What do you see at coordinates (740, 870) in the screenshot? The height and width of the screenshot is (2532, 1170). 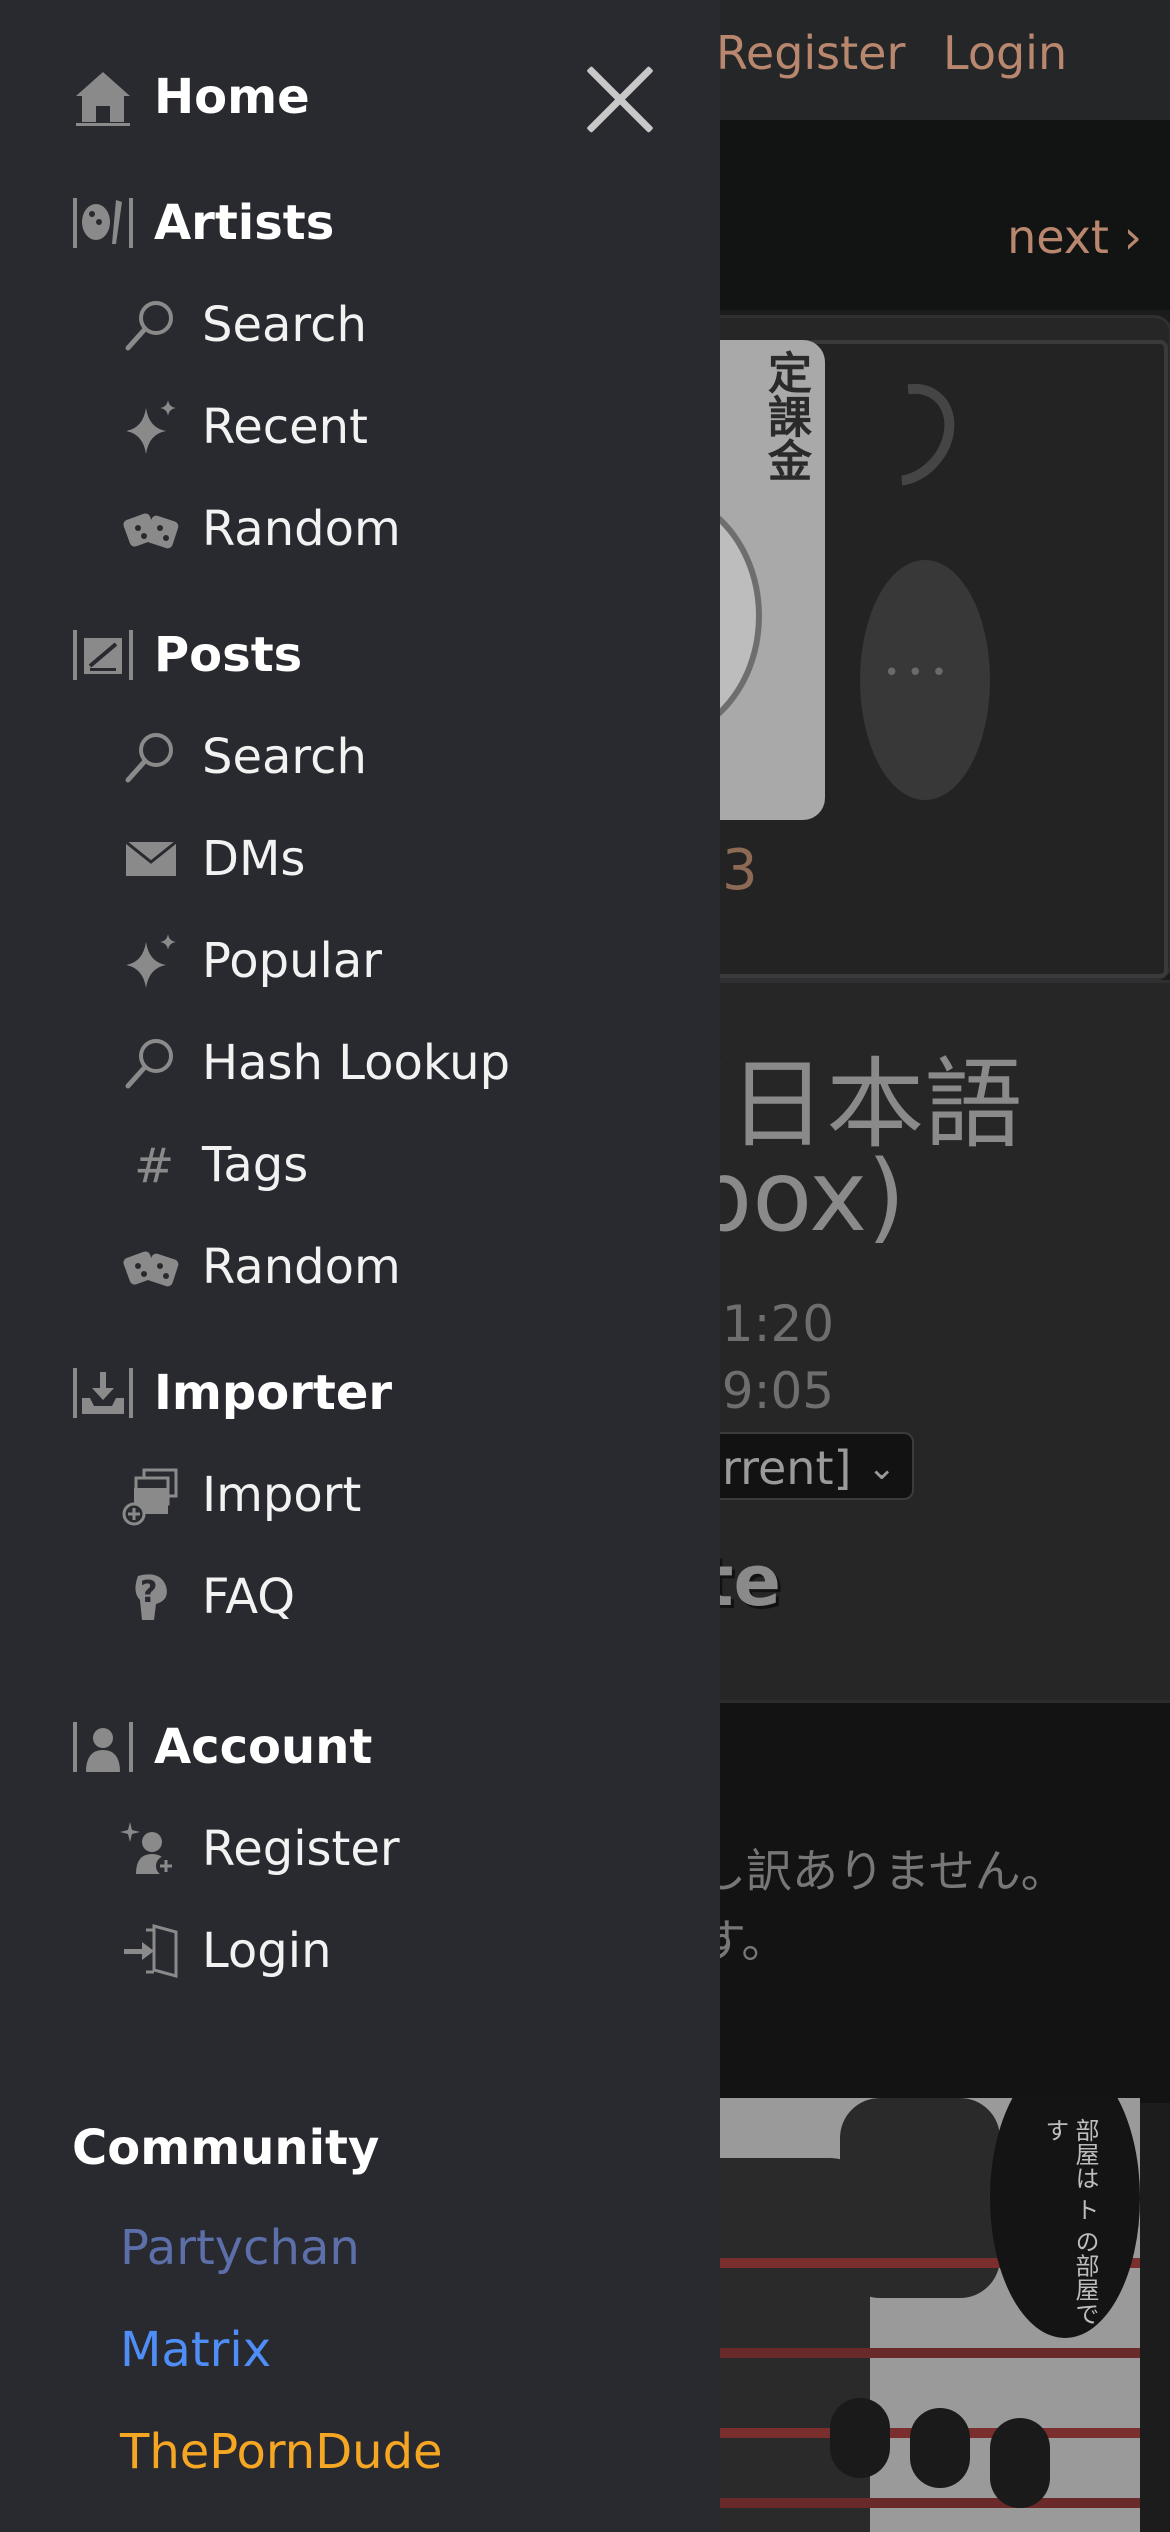 I see `attachment-count: 3` at bounding box center [740, 870].